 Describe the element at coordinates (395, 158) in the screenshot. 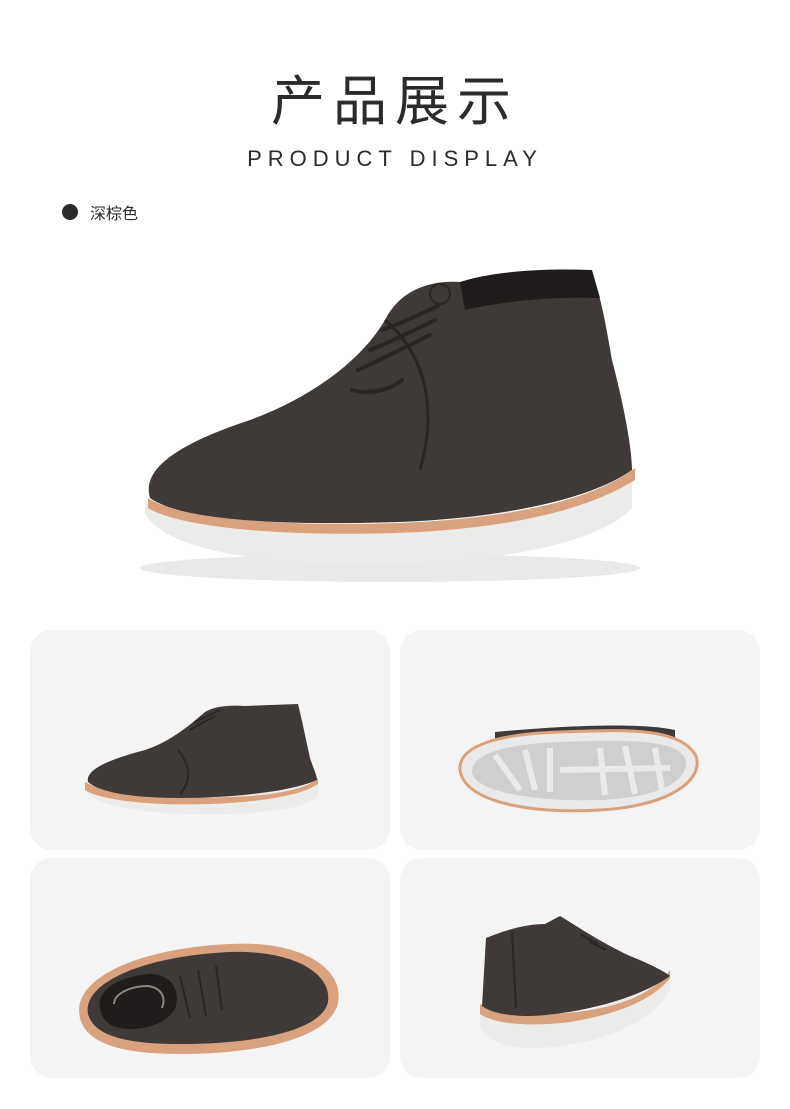

I see `page-subtitle: PRODUCT DISPLAY` at that location.